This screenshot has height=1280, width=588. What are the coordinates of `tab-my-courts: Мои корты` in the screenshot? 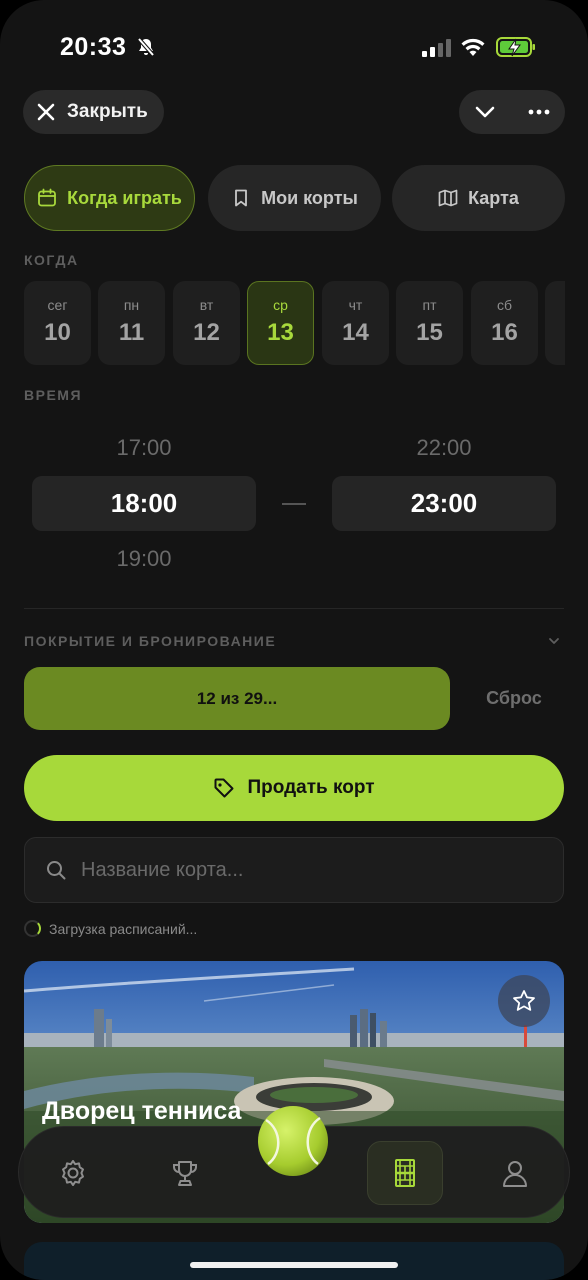 It's located at (294, 198).